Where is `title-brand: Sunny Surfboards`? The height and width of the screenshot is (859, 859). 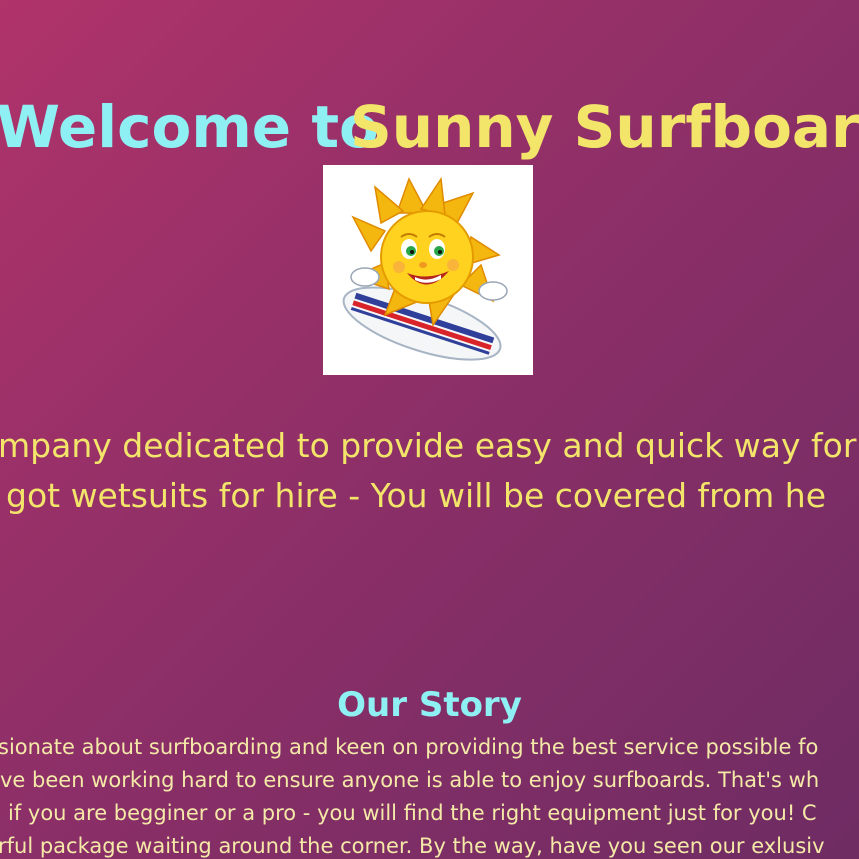 title-brand: Sunny Surfboards is located at coordinates (604, 126).